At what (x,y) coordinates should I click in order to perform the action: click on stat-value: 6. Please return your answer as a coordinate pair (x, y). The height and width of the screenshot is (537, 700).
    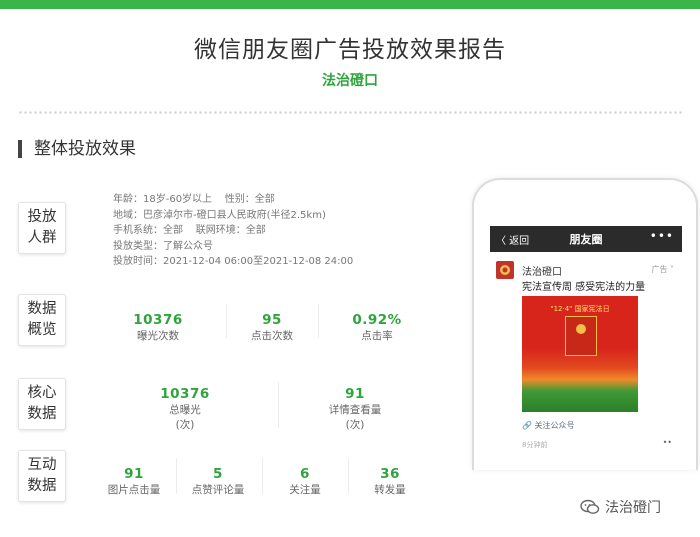
    Looking at the image, I should click on (305, 474).